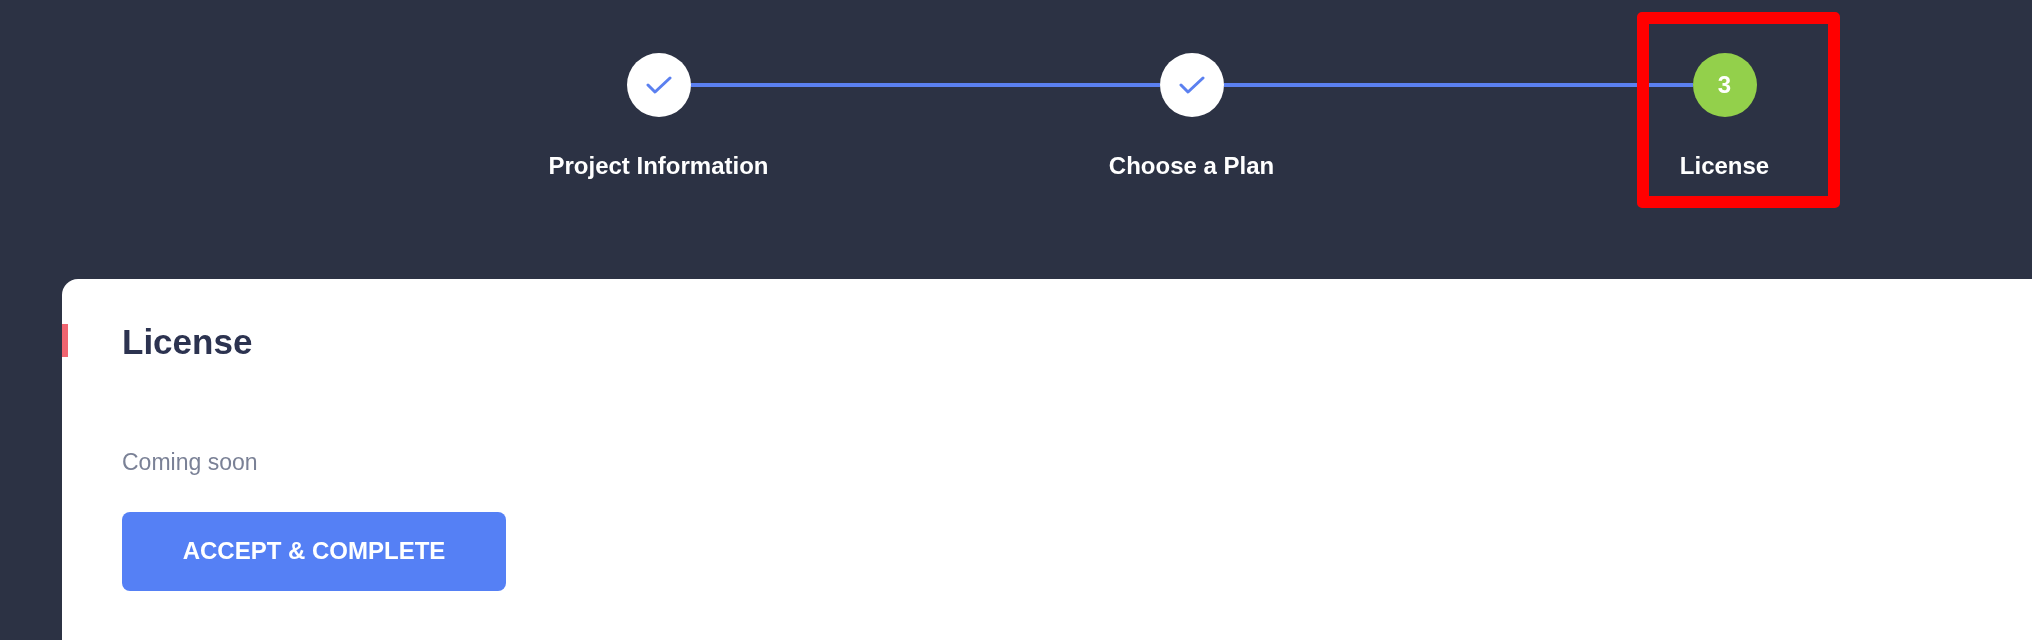 Image resolution: width=2032 pixels, height=640 pixels. Describe the element at coordinates (1724, 85) in the screenshot. I see `step-number: 3` at that location.